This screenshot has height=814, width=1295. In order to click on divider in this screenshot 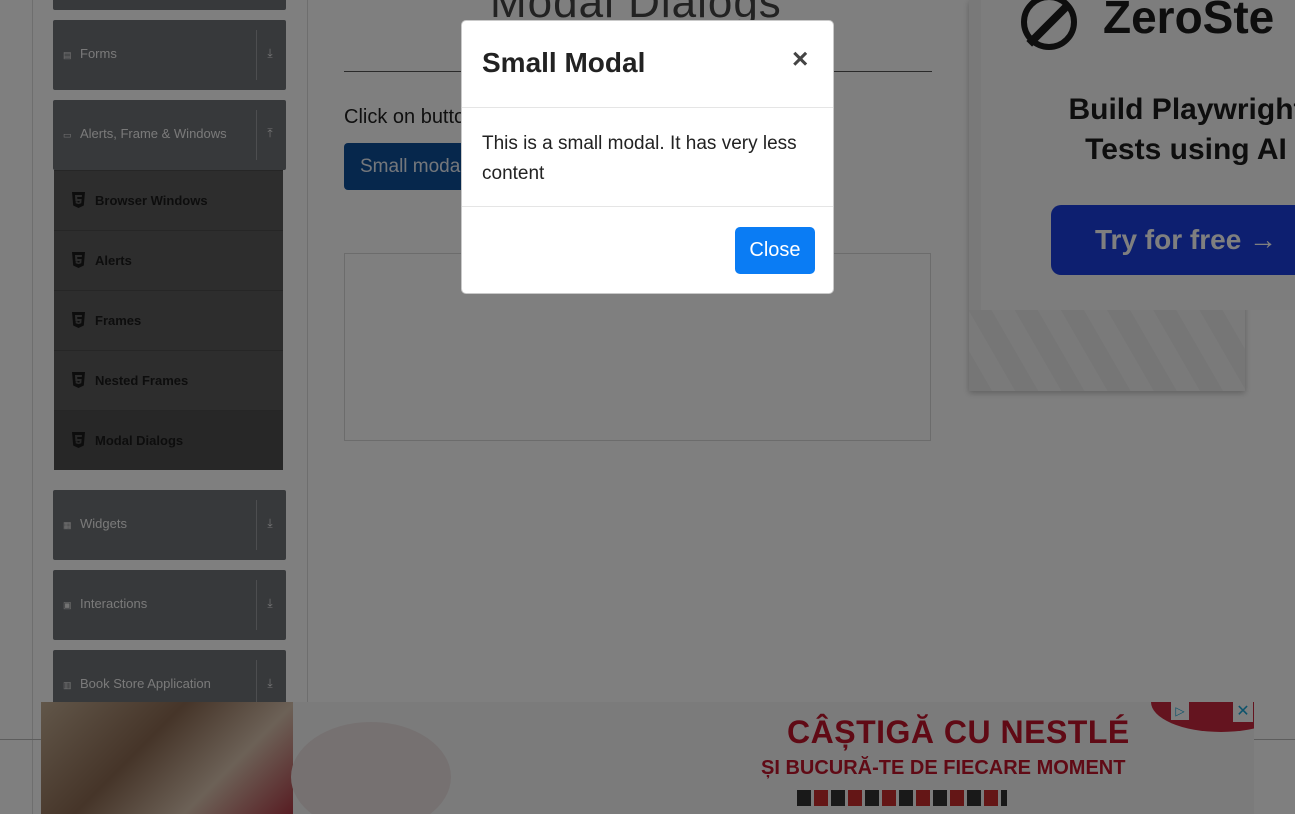, I will do `click(647, 206)`.